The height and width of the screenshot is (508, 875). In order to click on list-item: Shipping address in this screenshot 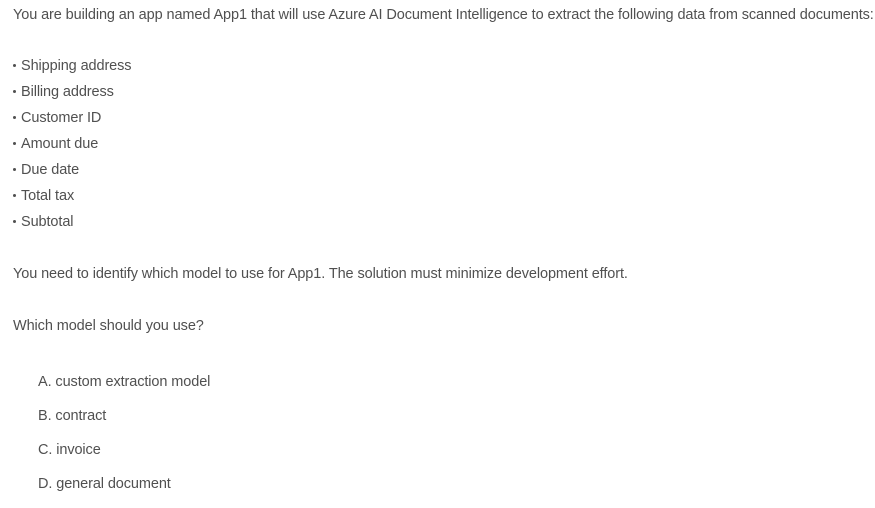, I will do `click(72, 69)`.